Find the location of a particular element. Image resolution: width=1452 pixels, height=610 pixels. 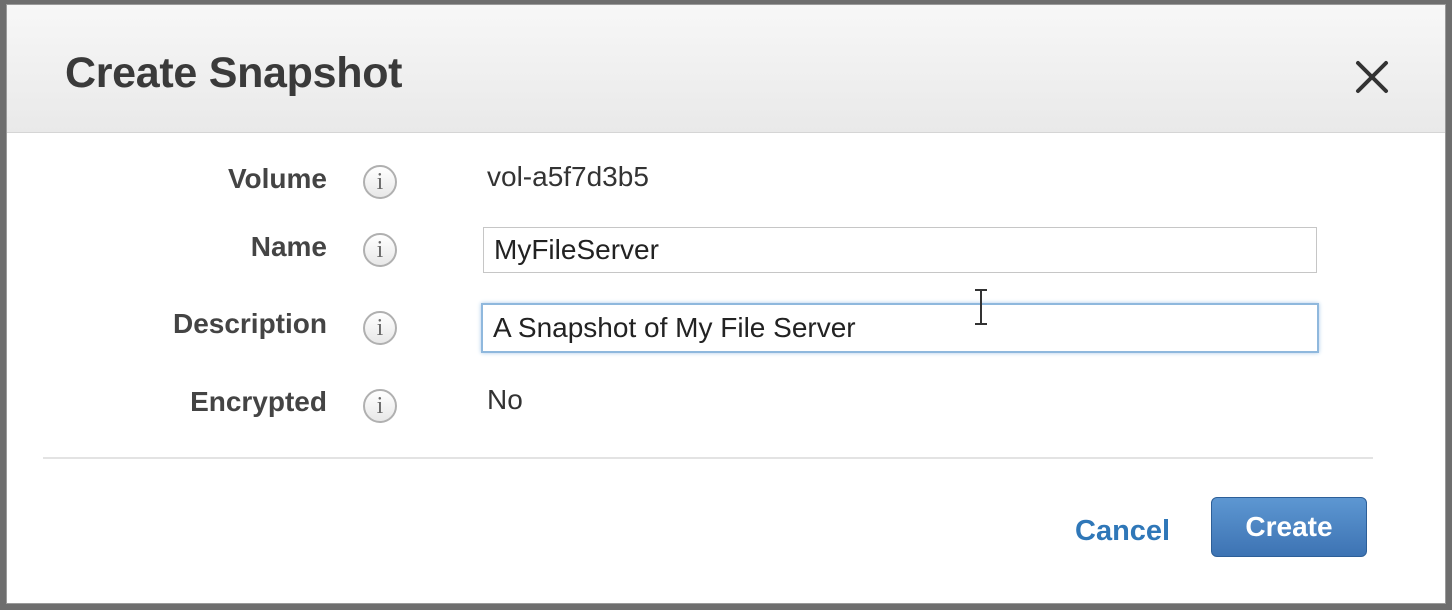

cancel-button: Cancel is located at coordinates (1122, 531).